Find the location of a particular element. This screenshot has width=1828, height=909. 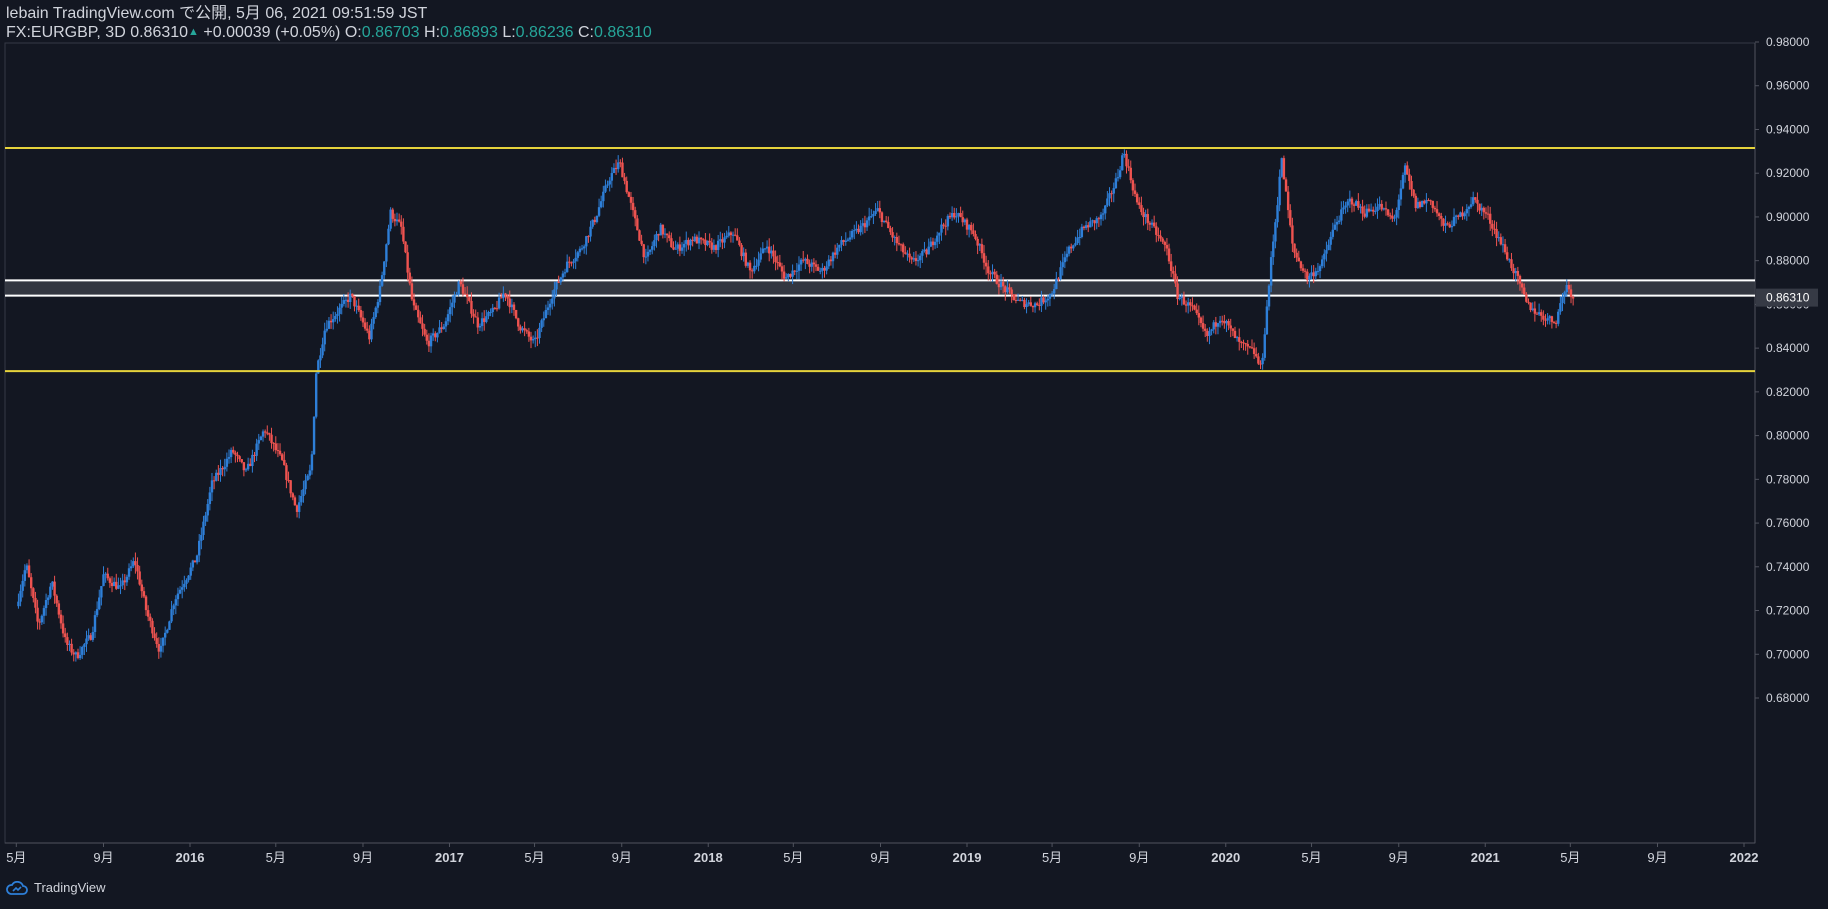

time-tick-label: 2020 is located at coordinates (1225, 857).